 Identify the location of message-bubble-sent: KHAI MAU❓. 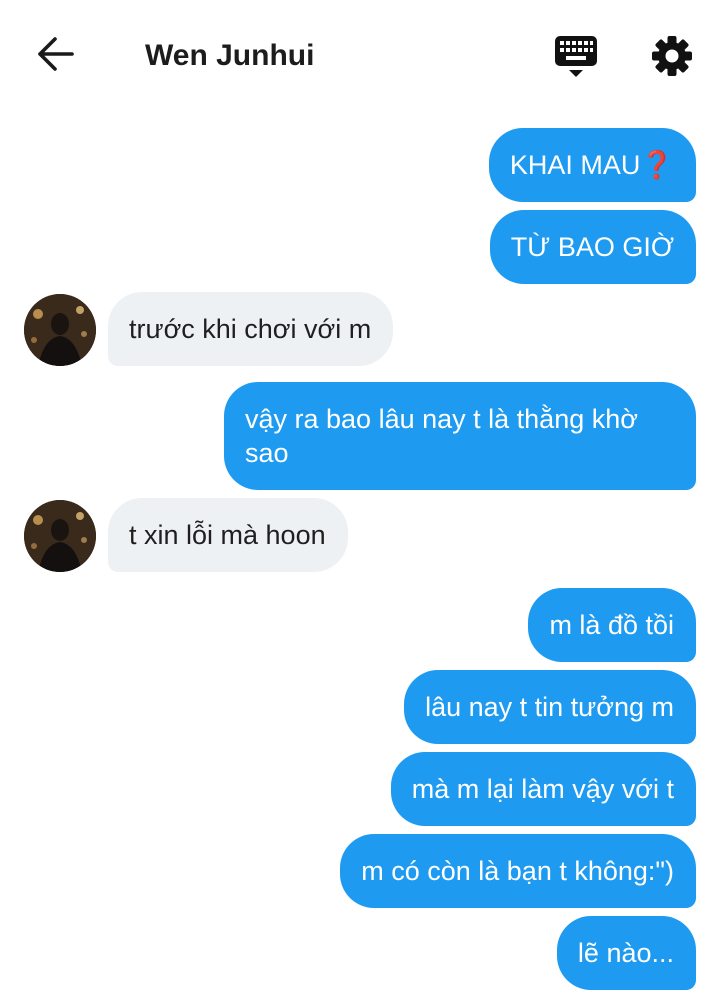
(592, 165).